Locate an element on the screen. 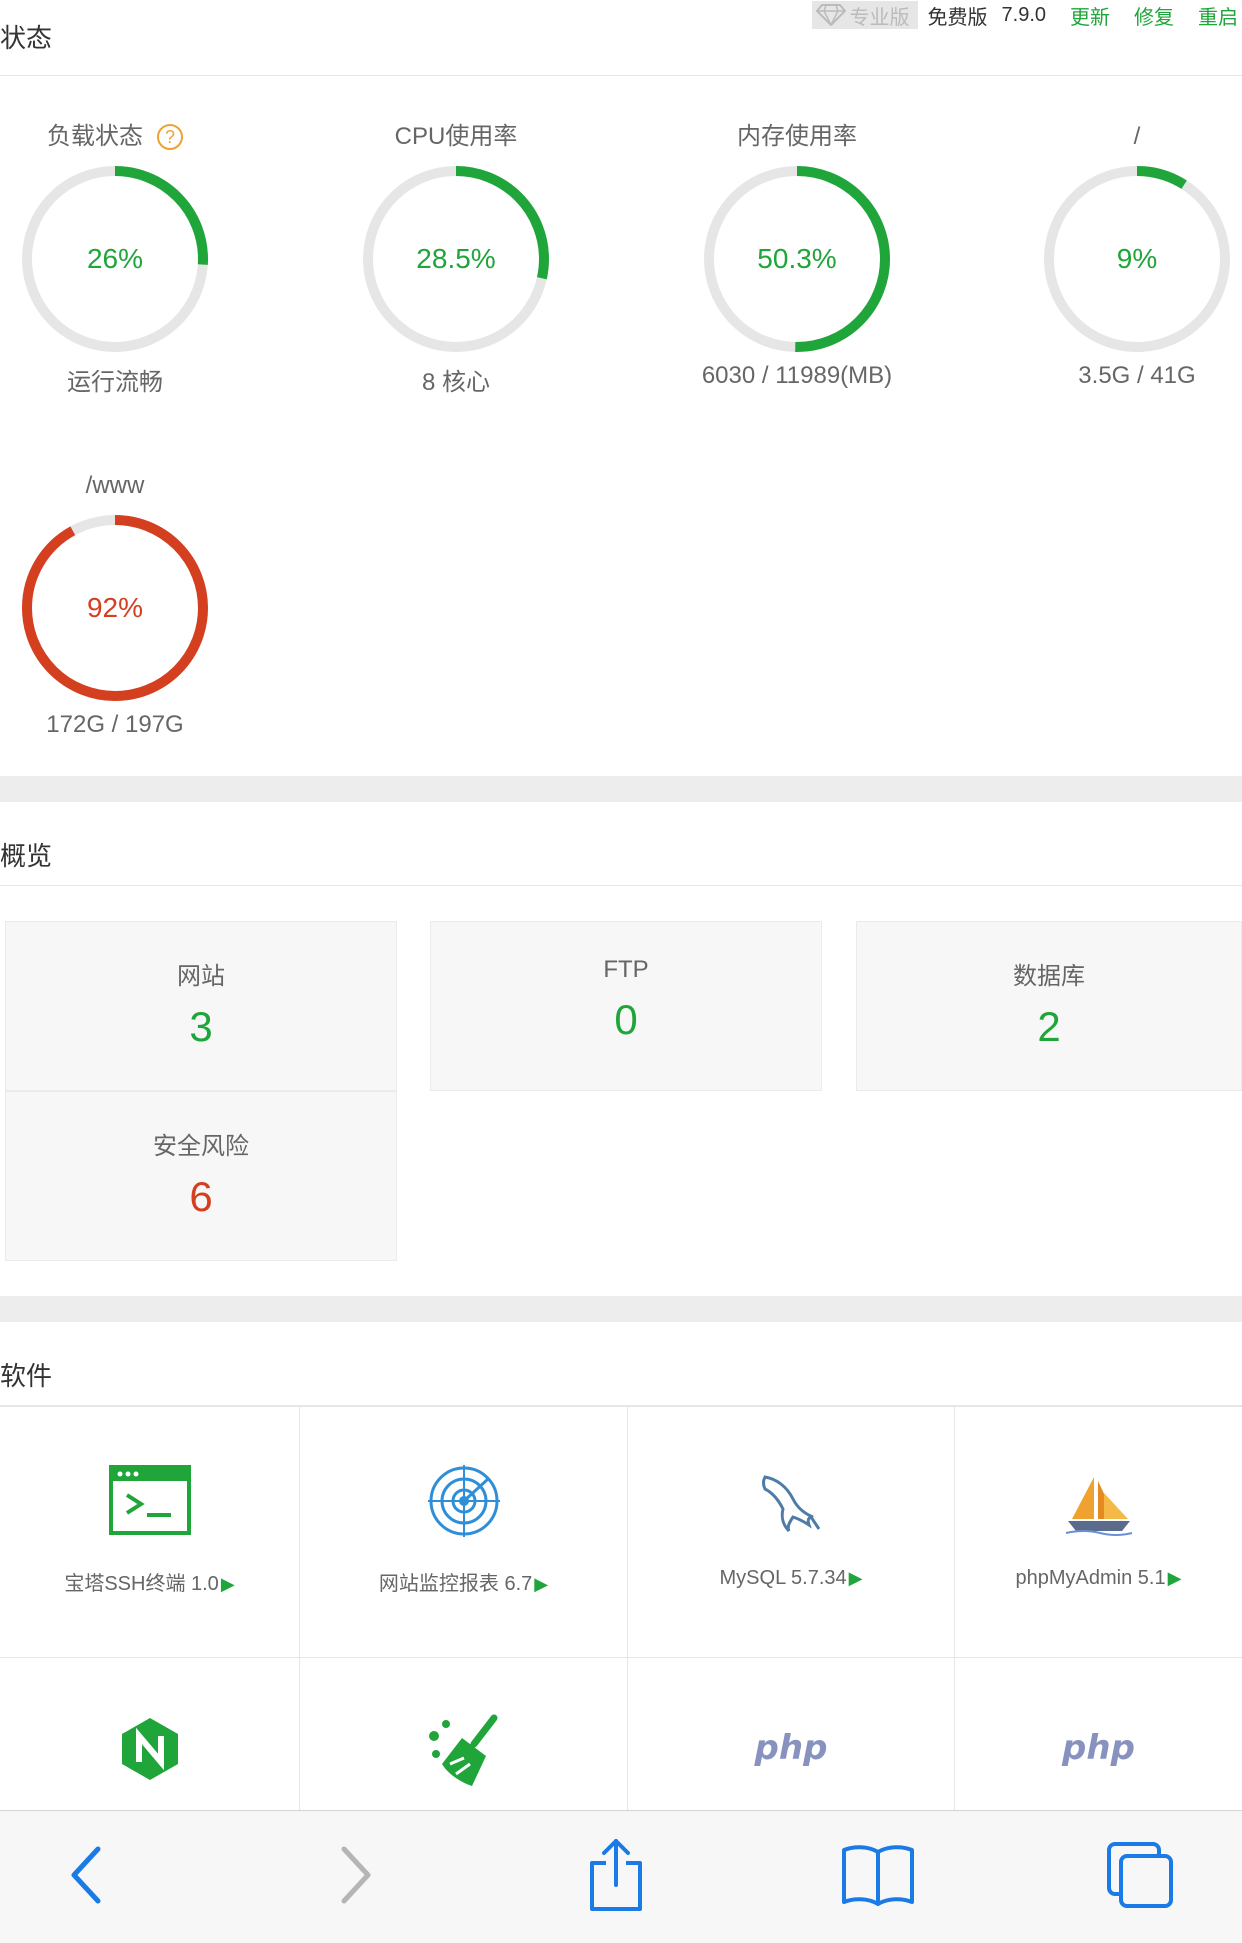 Image resolution: width=1242 pixels, height=1943 pixels. monitor-radar-icon is located at coordinates (463, 1501).